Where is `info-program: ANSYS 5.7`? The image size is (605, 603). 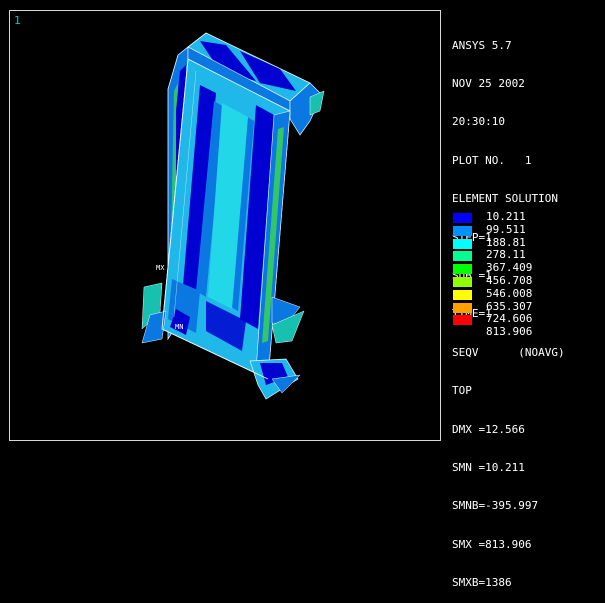
info-program: ANSYS 5.7 is located at coordinates (482, 45).